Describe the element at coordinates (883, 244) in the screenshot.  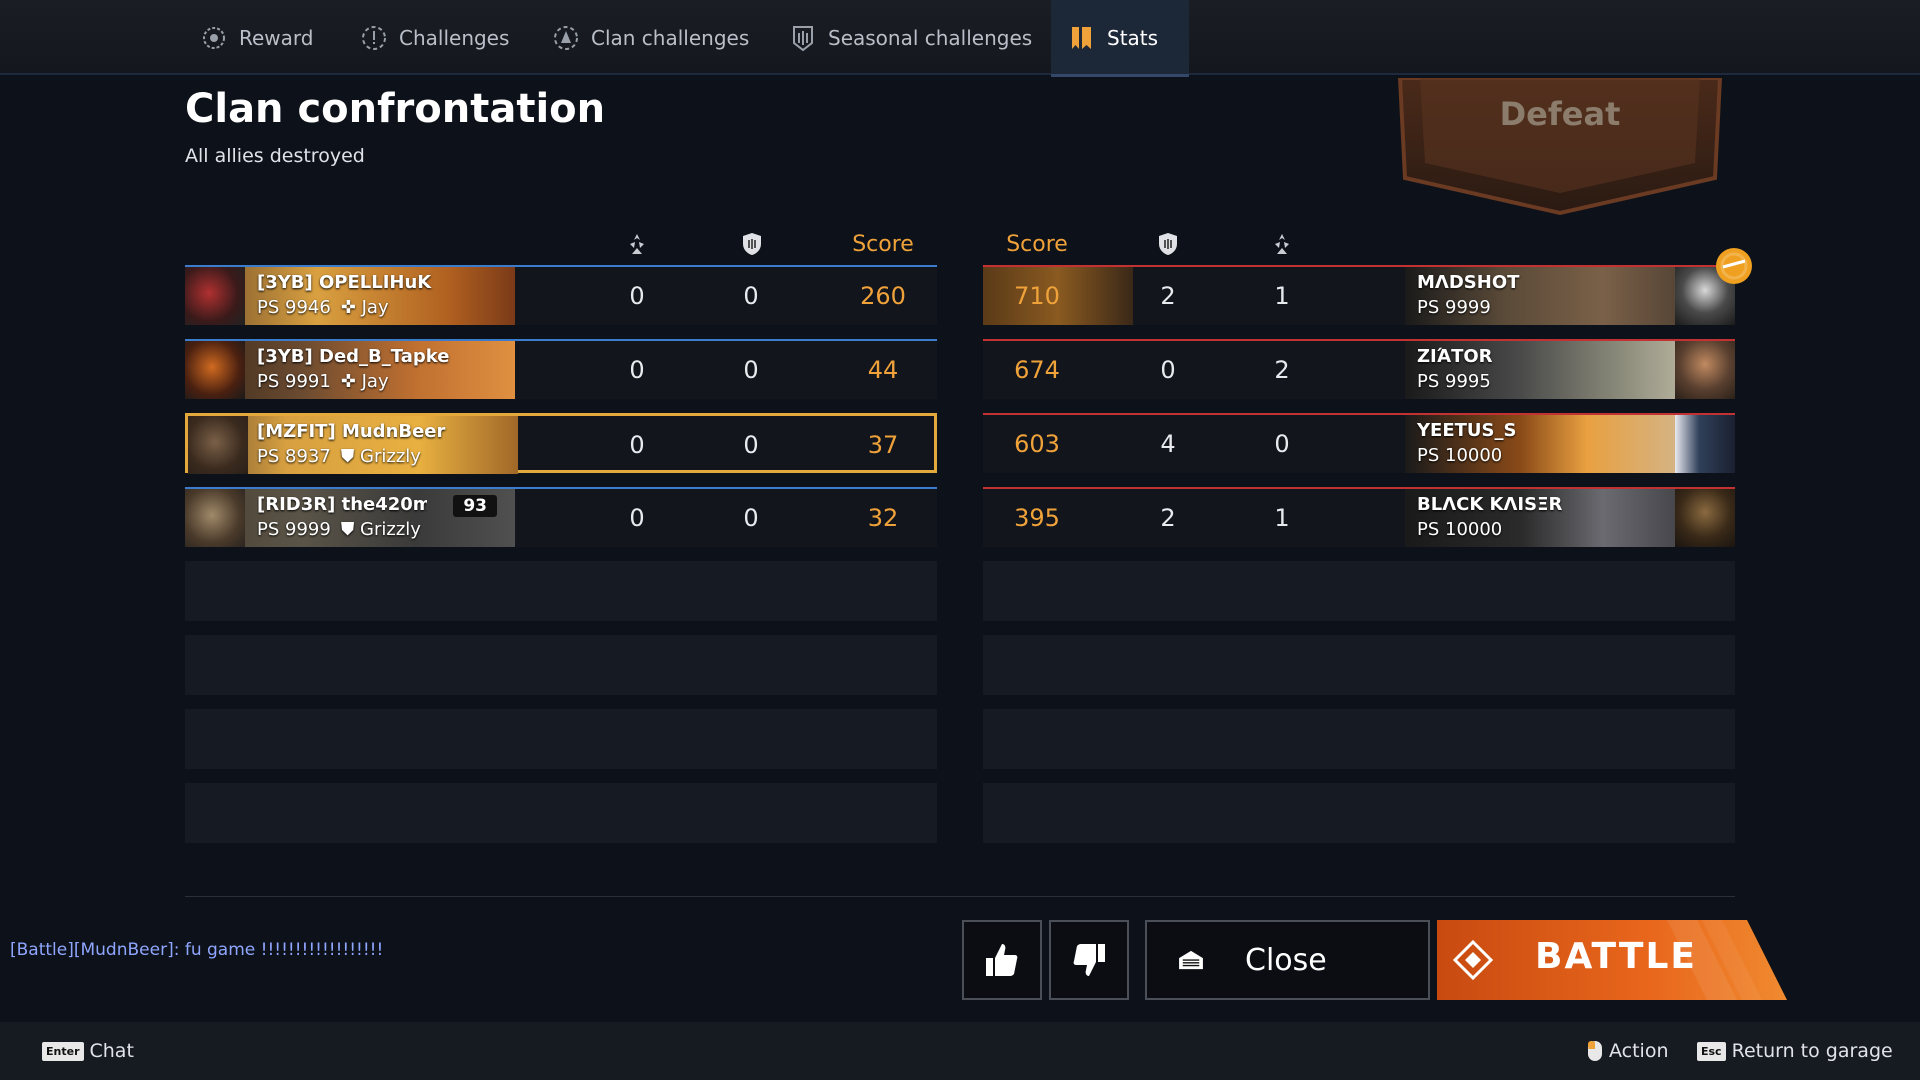
I see `column-header-score: Score` at that location.